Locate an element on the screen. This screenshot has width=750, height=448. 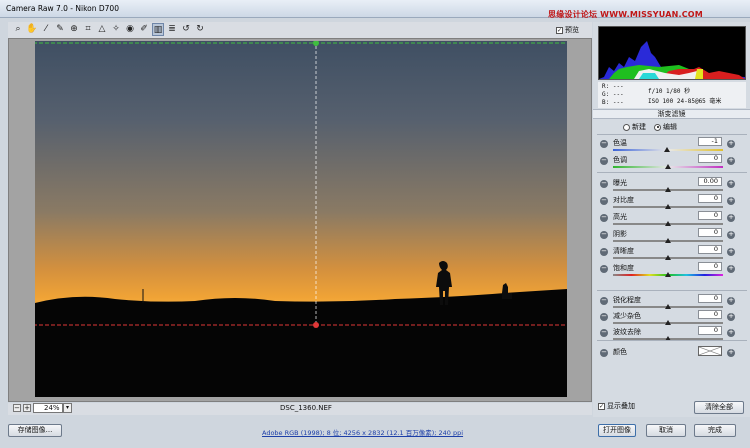
slider-value-field: -1 is located at coordinates (710, 141).